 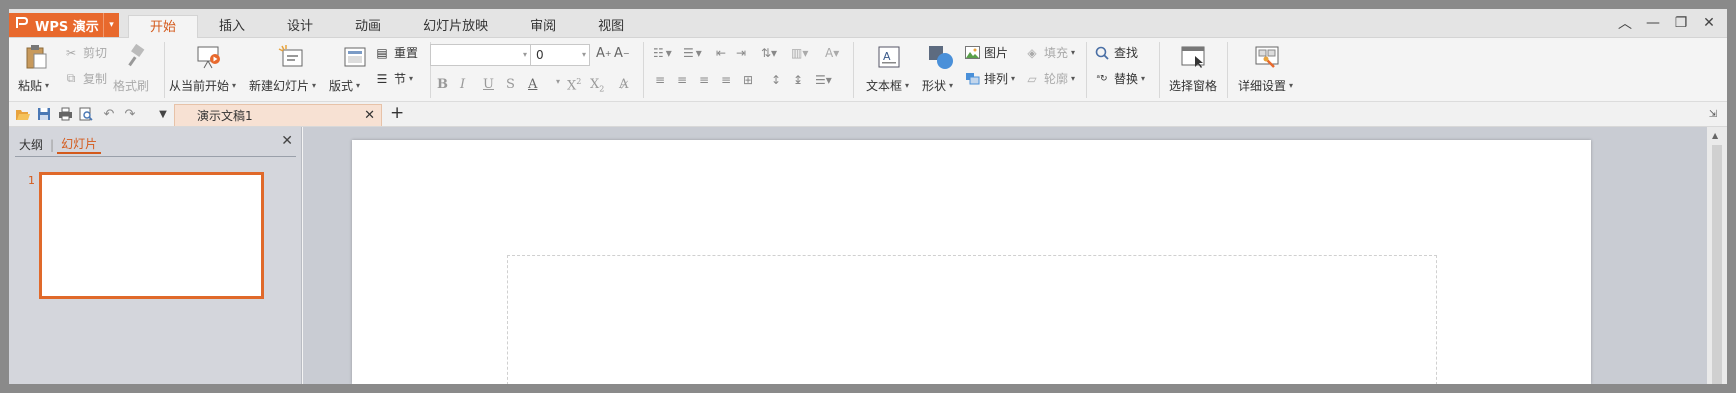 I want to click on text-direction-icon: ⇅▾, so click(x=769, y=53).